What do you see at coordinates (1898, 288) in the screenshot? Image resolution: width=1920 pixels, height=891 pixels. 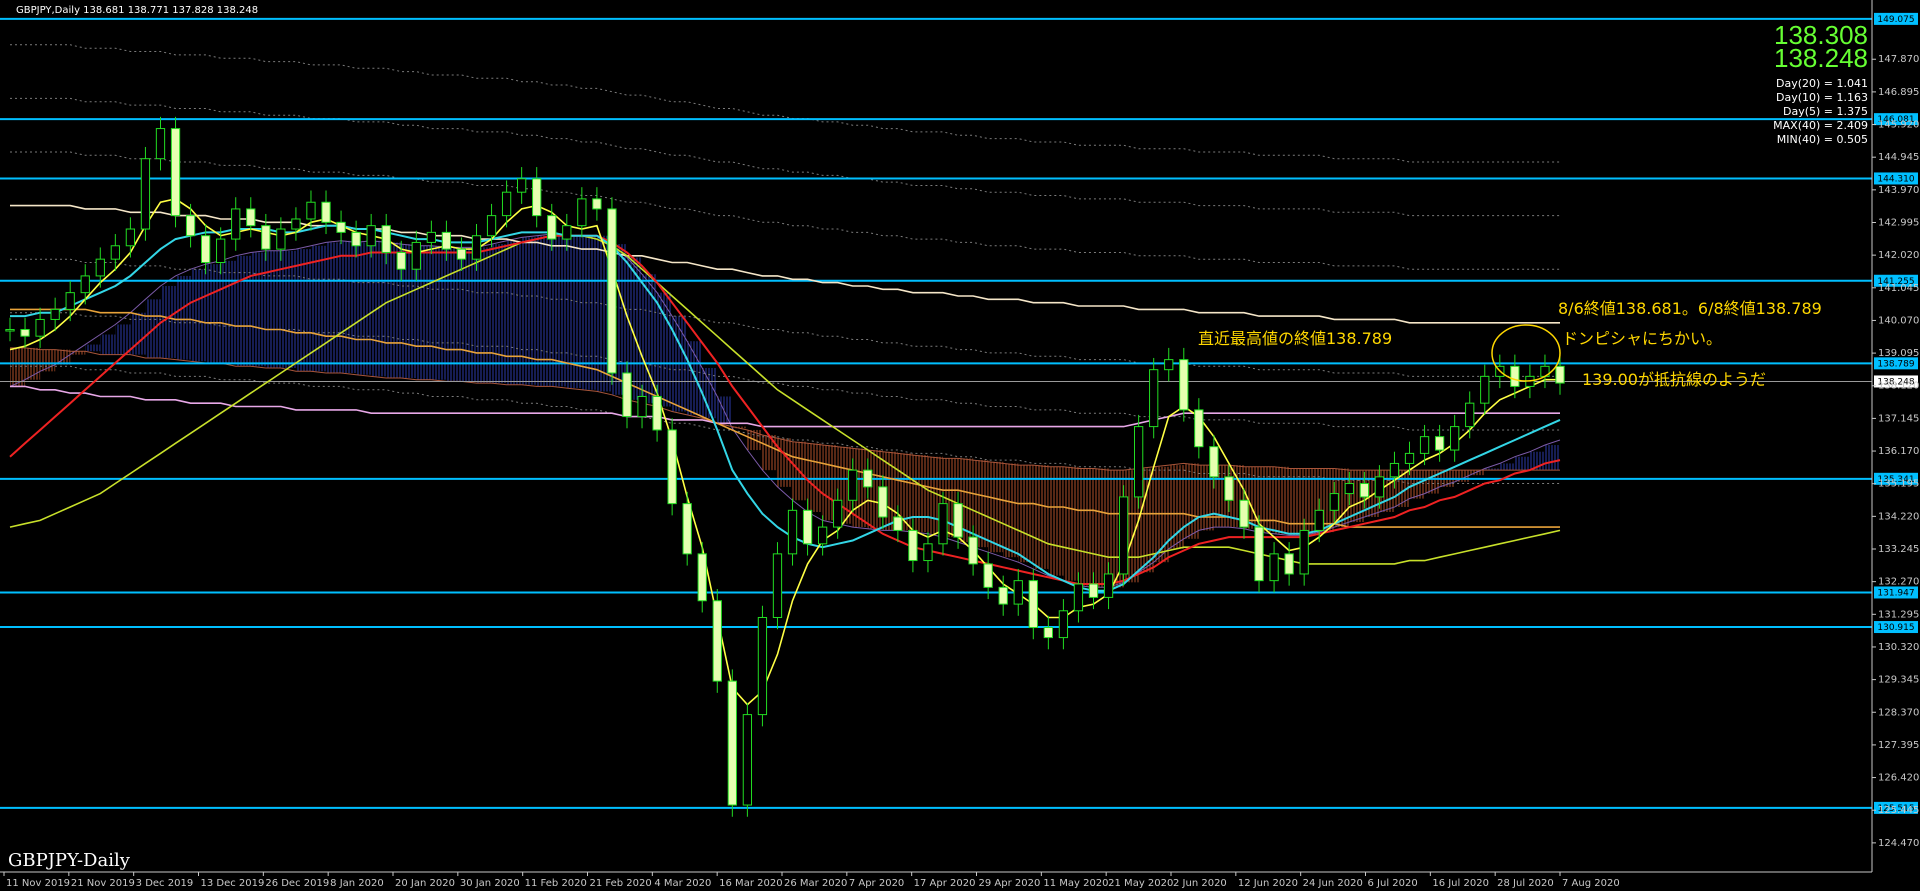 I see `price-axis-label: 141.045` at bounding box center [1898, 288].